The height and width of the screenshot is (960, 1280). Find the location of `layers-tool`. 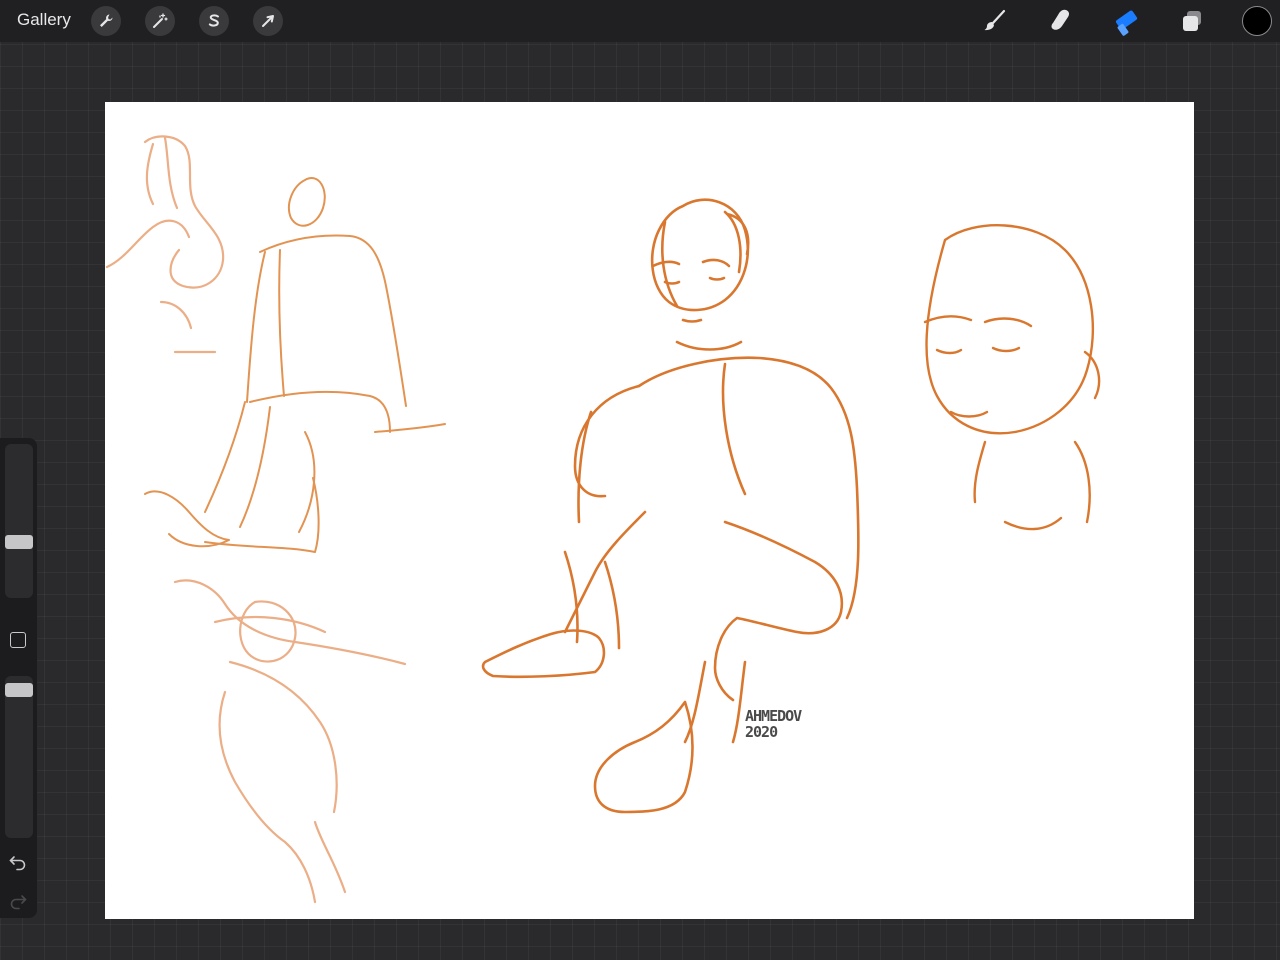

layers-tool is located at coordinates (1192, 21).